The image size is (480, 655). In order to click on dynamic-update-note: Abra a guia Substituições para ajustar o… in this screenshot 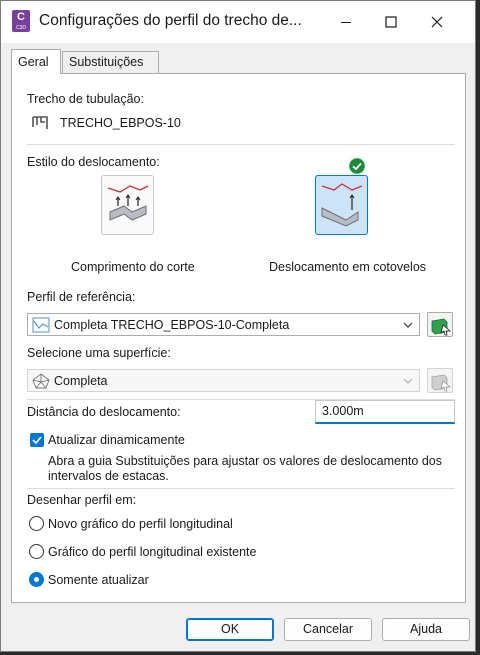, I will do `click(245, 468)`.